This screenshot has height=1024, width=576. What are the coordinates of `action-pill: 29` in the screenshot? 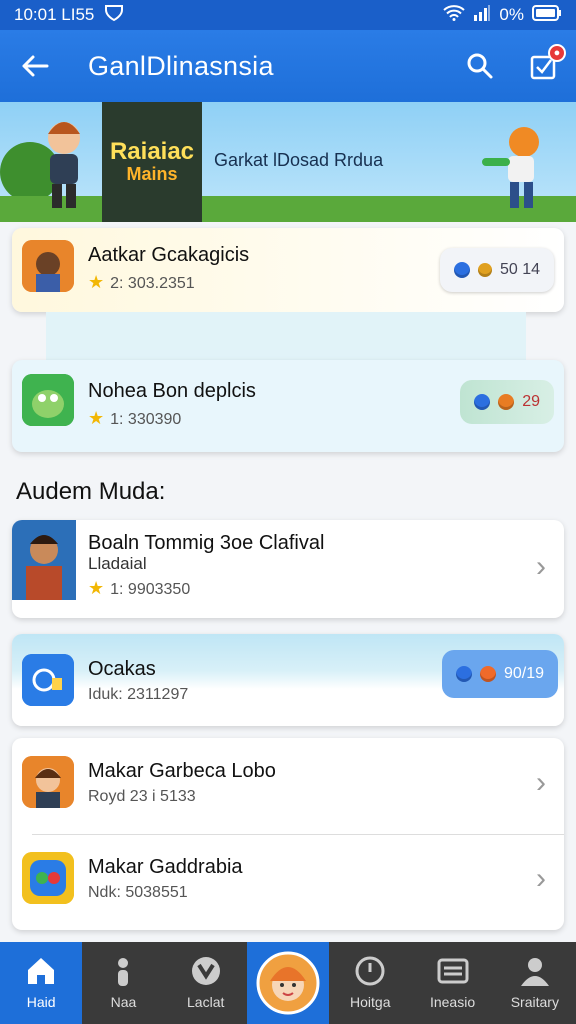 It's located at (507, 402).